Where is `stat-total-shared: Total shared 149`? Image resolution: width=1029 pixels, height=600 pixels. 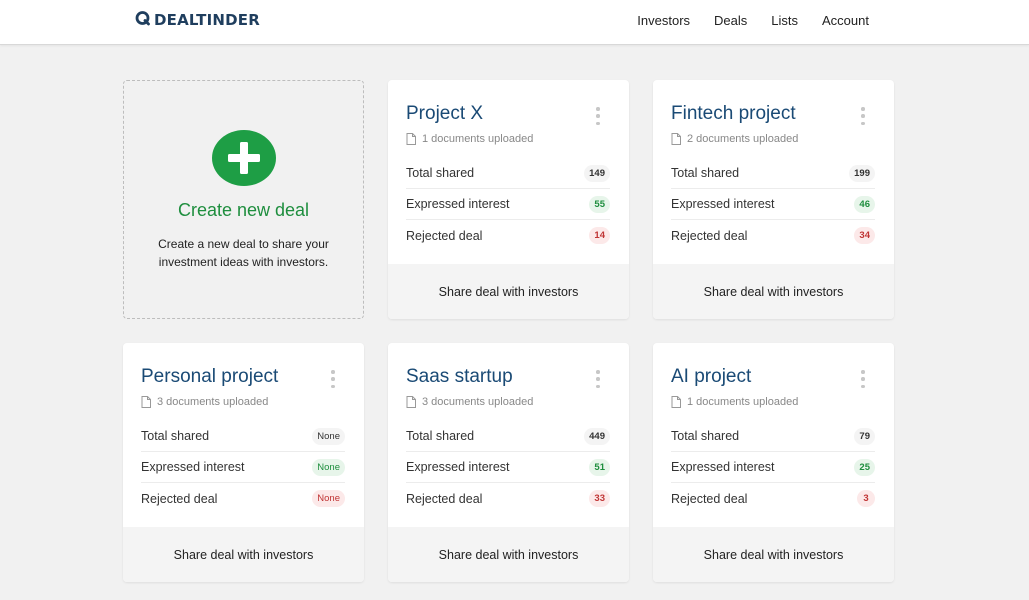 stat-total-shared: Total shared 149 is located at coordinates (508, 173).